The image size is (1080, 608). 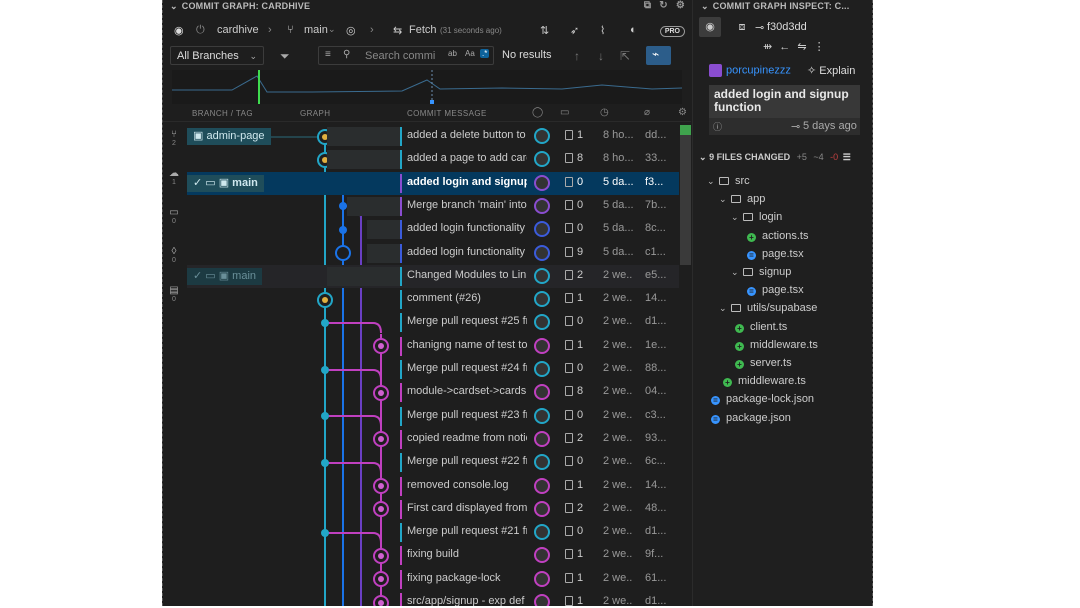 What do you see at coordinates (315, 113) in the screenshot?
I see `col-graph: GRAPH` at bounding box center [315, 113].